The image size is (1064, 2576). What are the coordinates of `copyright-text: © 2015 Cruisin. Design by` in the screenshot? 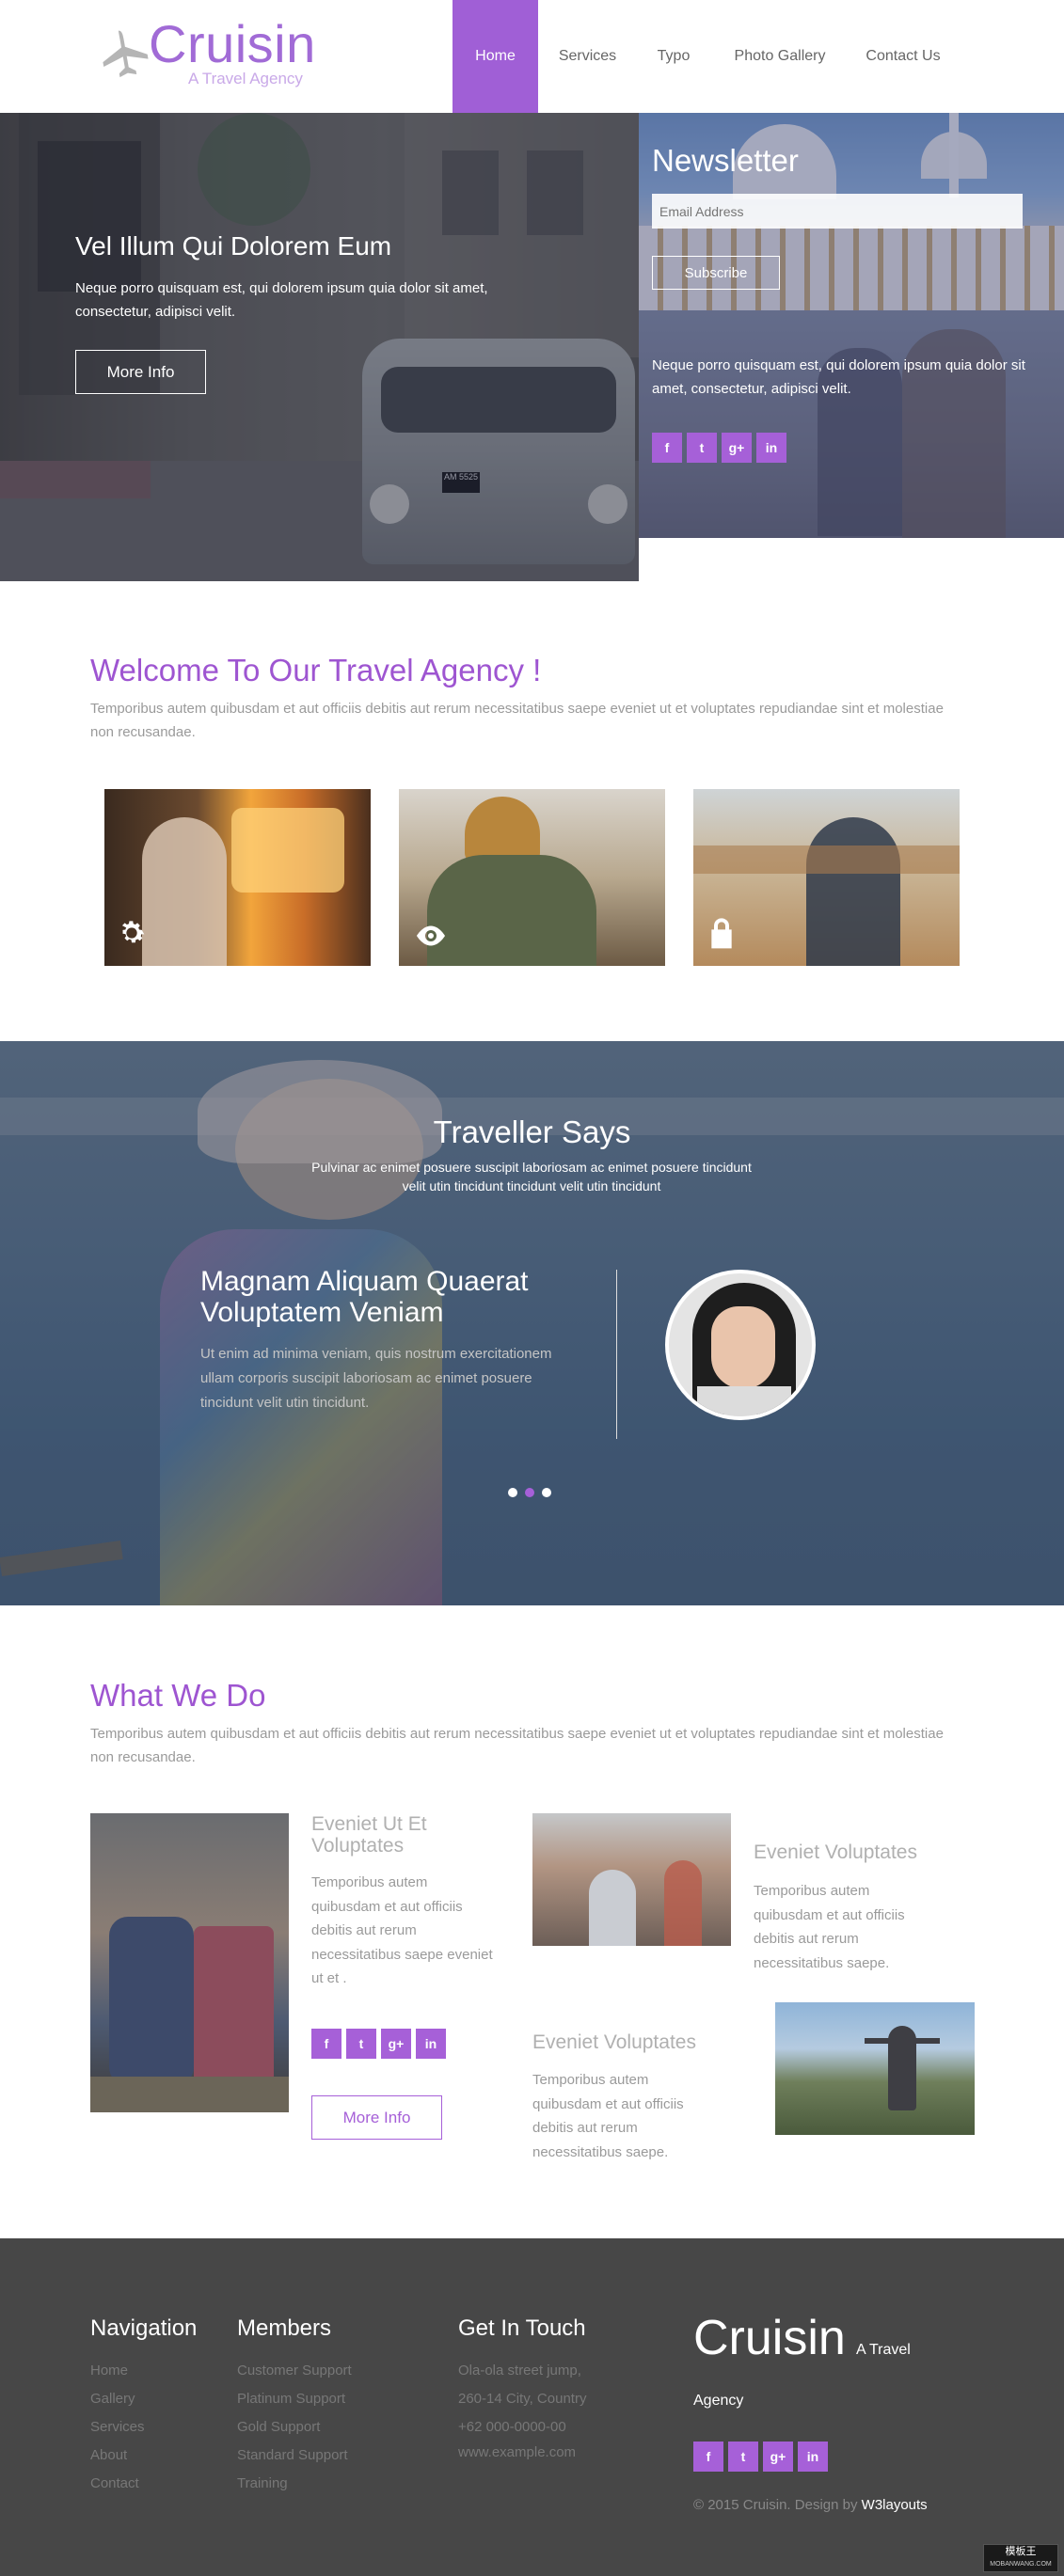 It's located at (776, 2505).